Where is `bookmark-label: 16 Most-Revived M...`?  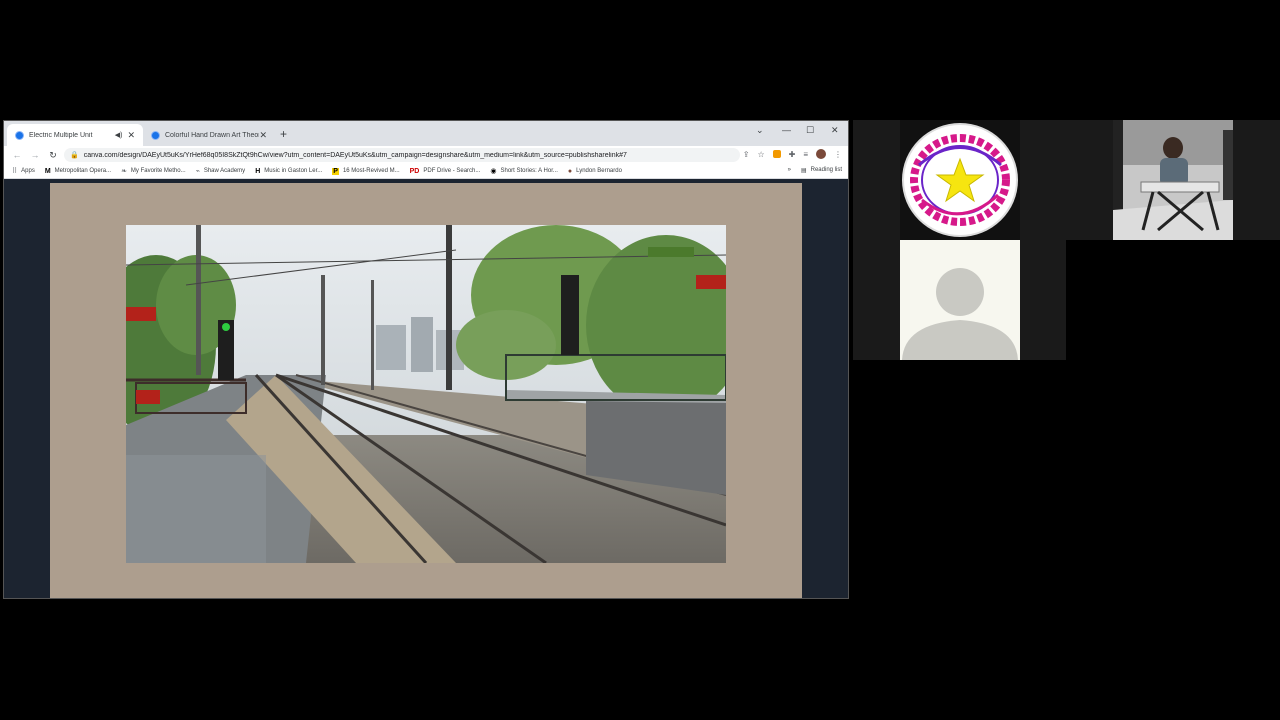 bookmark-label: 16 Most-Revived M... is located at coordinates (371, 171).